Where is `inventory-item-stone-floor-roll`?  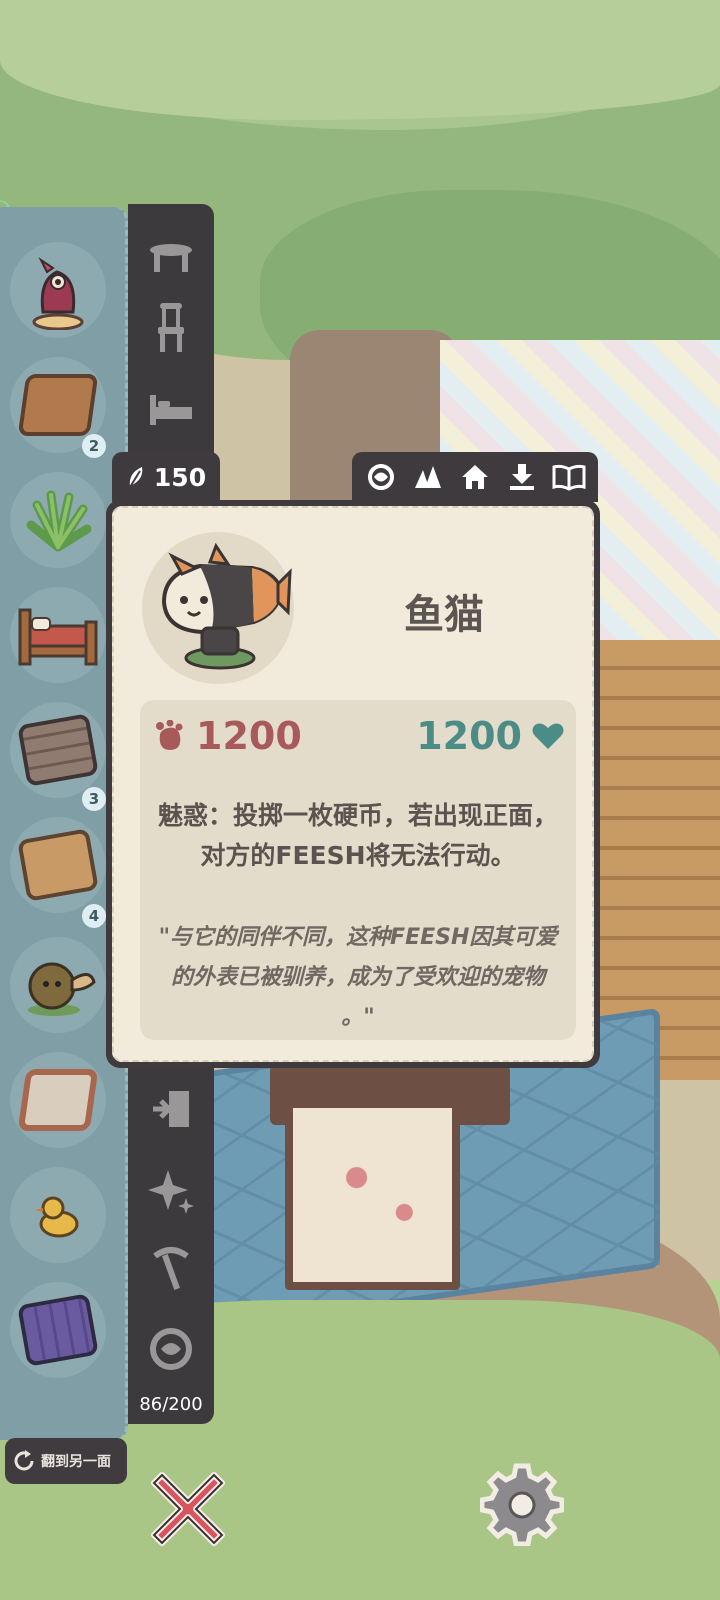
inventory-item-stone-floor-roll is located at coordinates (58, 750).